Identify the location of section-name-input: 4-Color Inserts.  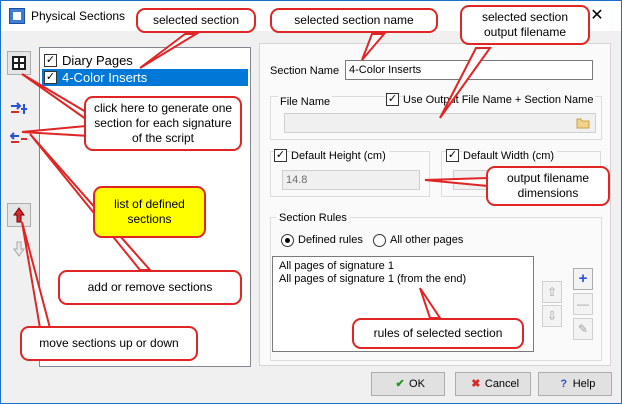
(469, 70).